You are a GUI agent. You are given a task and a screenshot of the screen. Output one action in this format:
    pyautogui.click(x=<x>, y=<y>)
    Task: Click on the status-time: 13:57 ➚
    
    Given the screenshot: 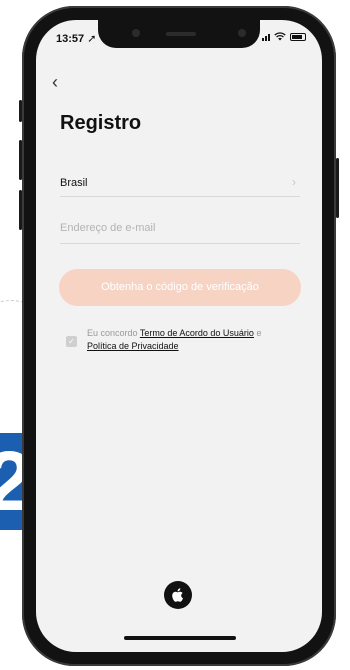 What is the action you would take?
    pyautogui.click(x=76, y=38)
    